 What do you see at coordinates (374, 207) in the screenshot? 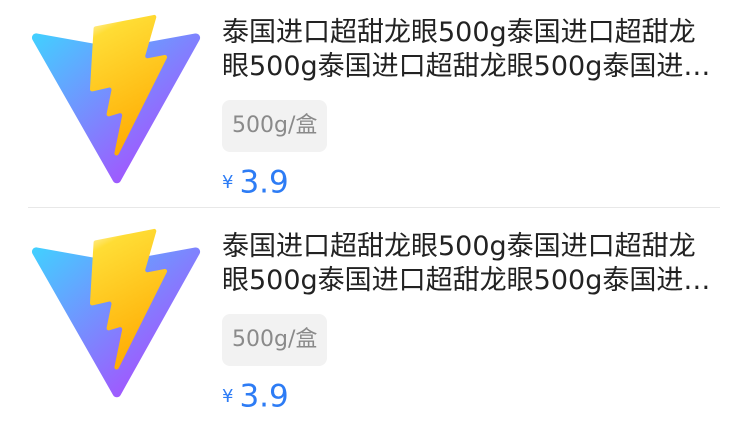
I see `divider` at bounding box center [374, 207].